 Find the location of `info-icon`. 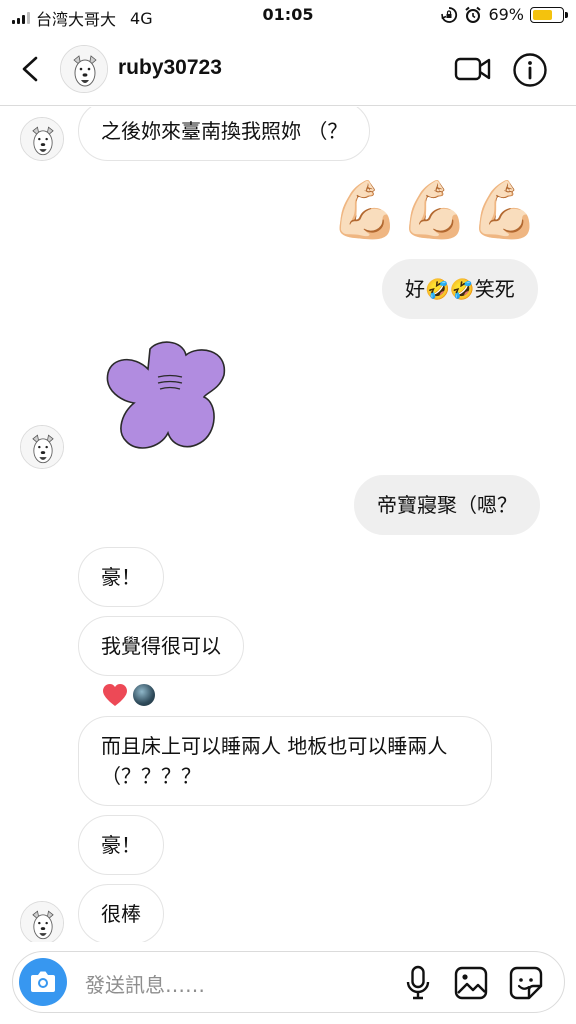

info-icon is located at coordinates (530, 70).